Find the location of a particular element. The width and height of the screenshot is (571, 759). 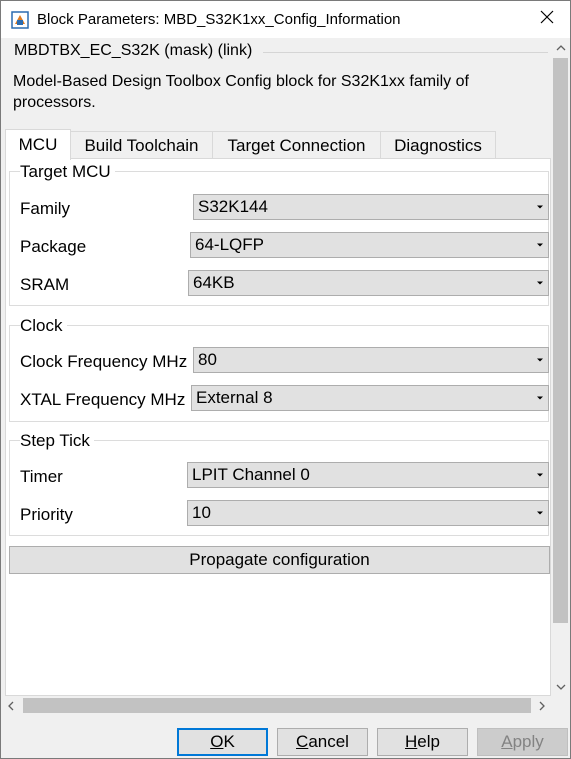

cancel-label-rest: ancel is located at coordinates (328, 741).